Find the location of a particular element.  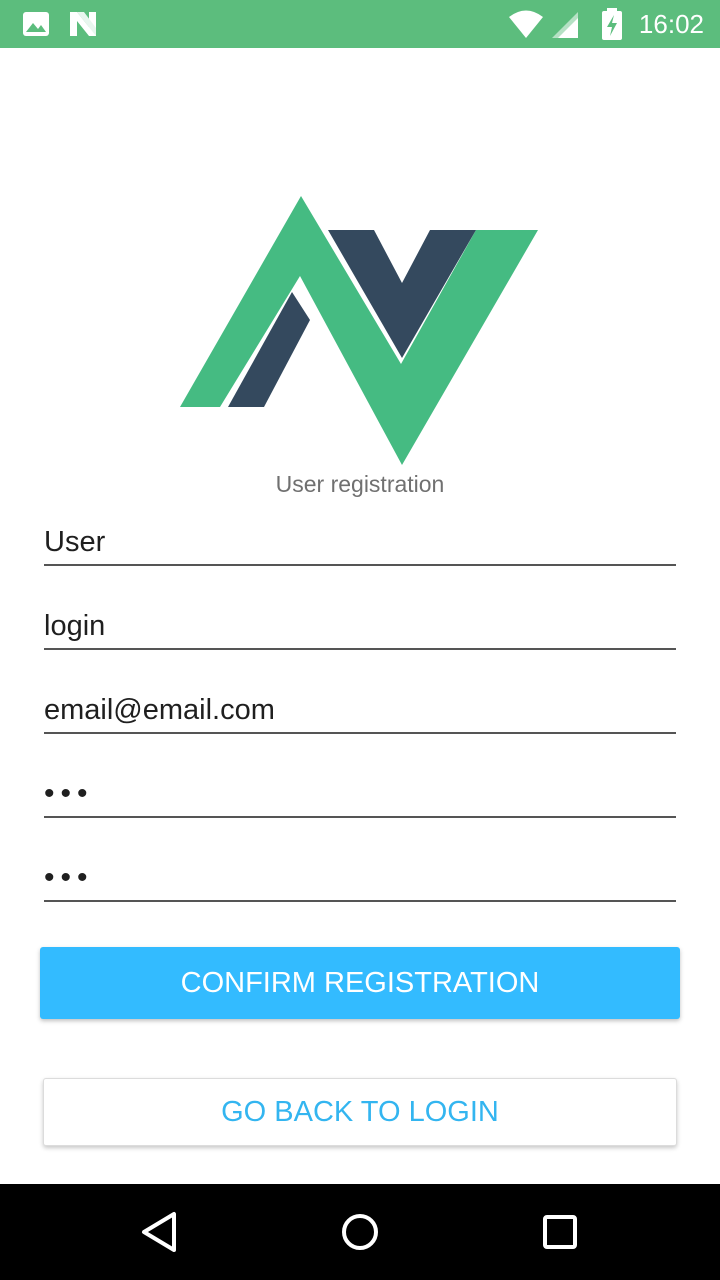

n-app-icon is located at coordinates (83, 26).